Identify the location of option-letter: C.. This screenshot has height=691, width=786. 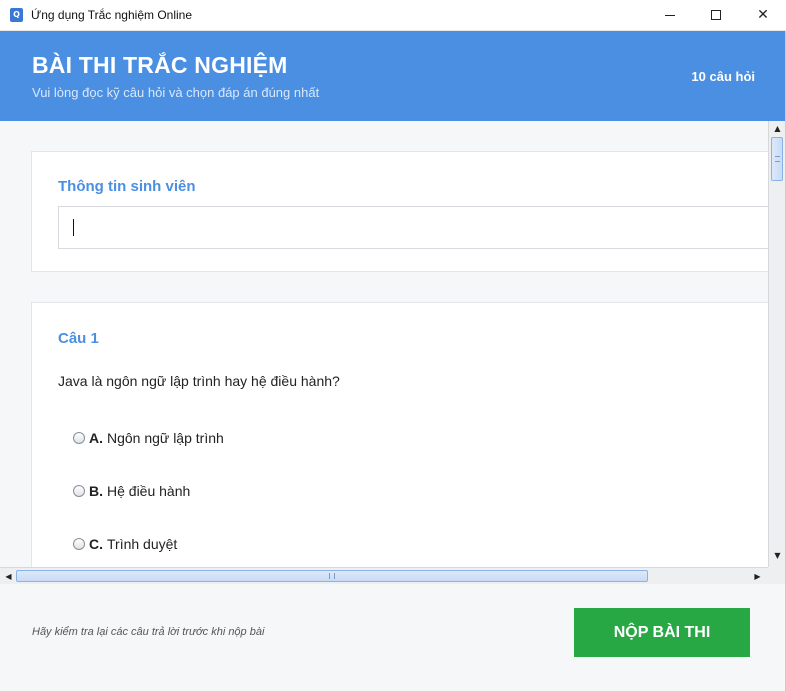
(96, 544).